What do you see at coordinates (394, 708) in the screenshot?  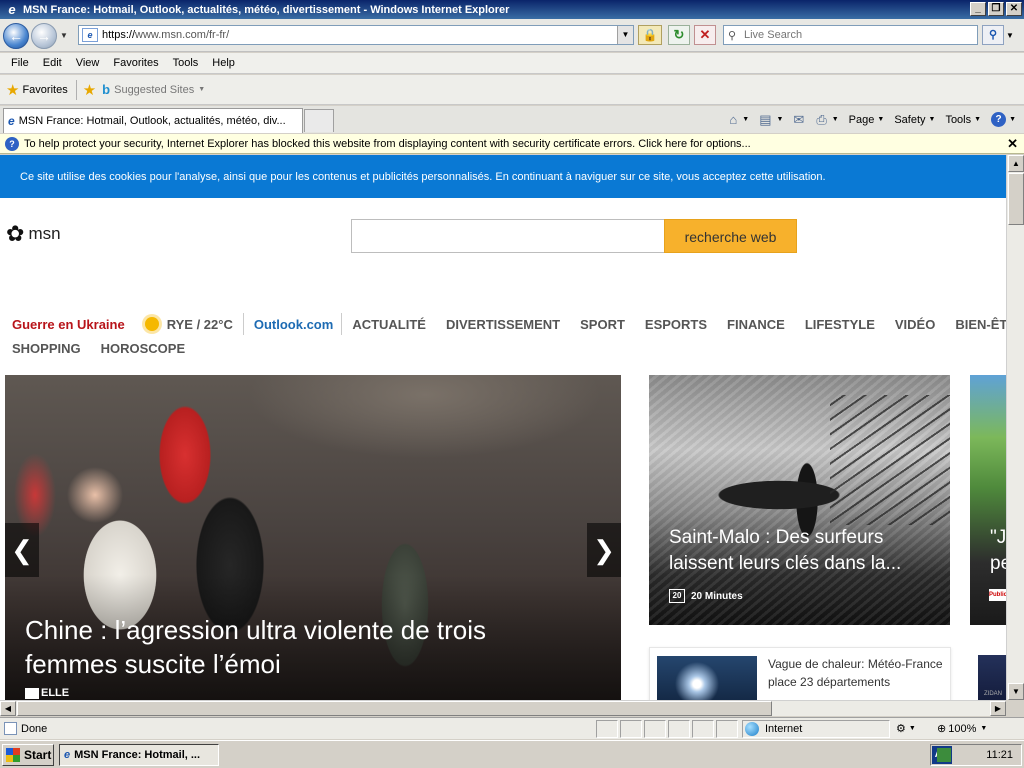 I see `hscroll-thumb` at bounding box center [394, 708].